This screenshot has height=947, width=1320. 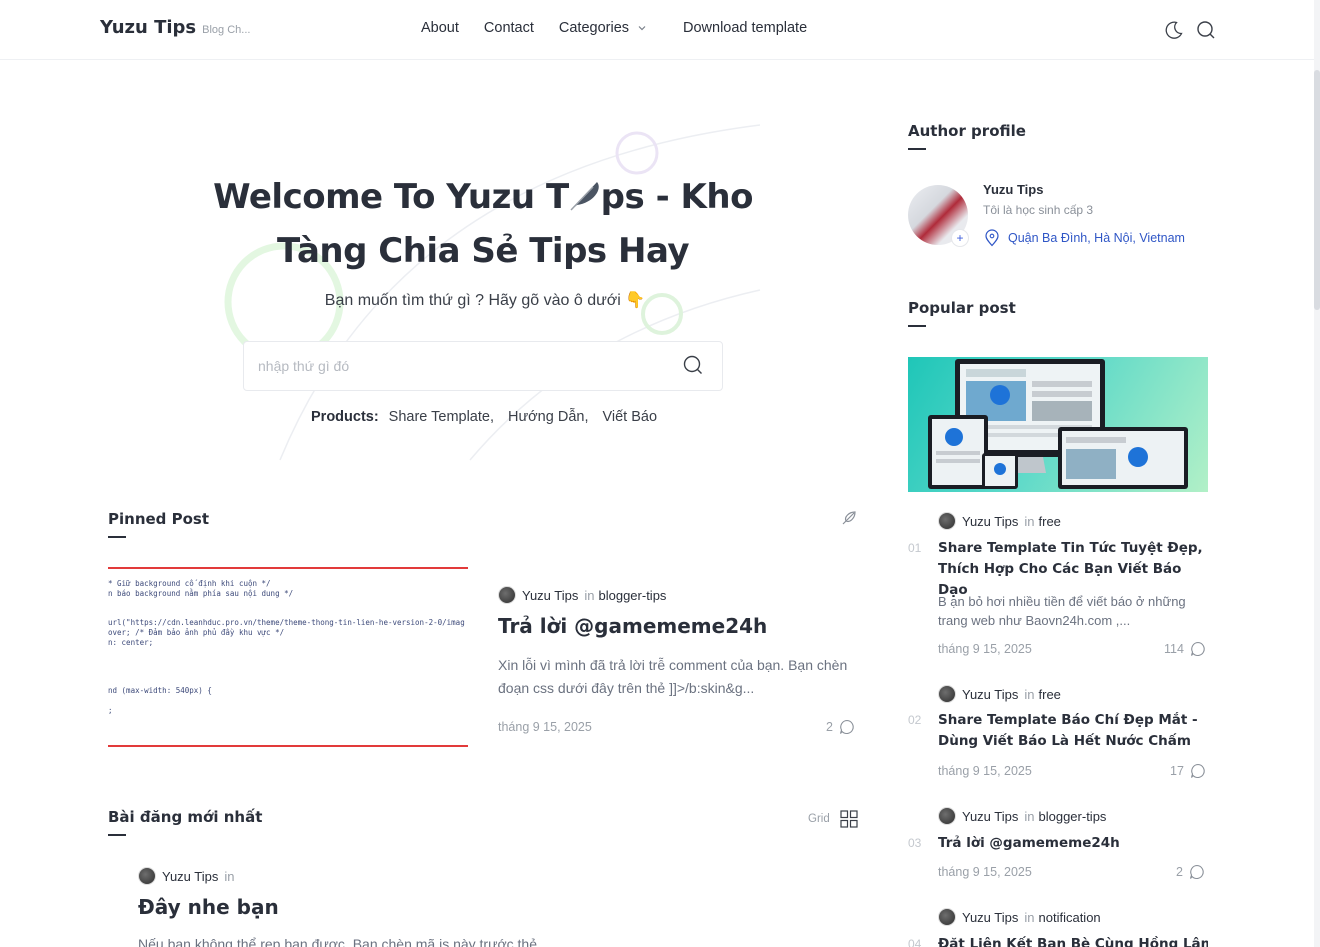 I want to click on latest-post-meta: Yuzu Tips in, so click(x=186, y=876).